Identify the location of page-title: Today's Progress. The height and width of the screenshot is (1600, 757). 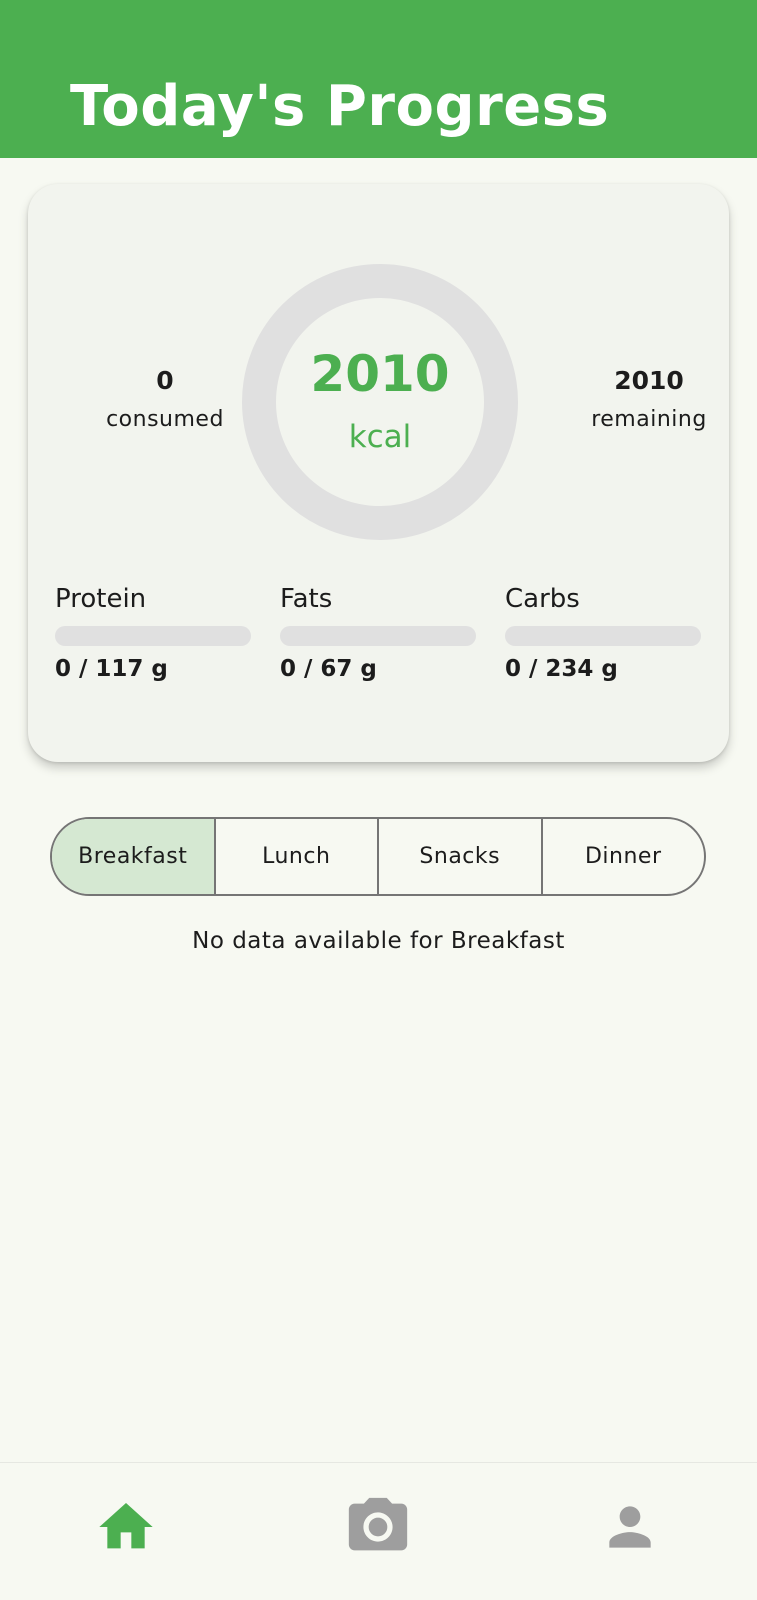
(340, 106).